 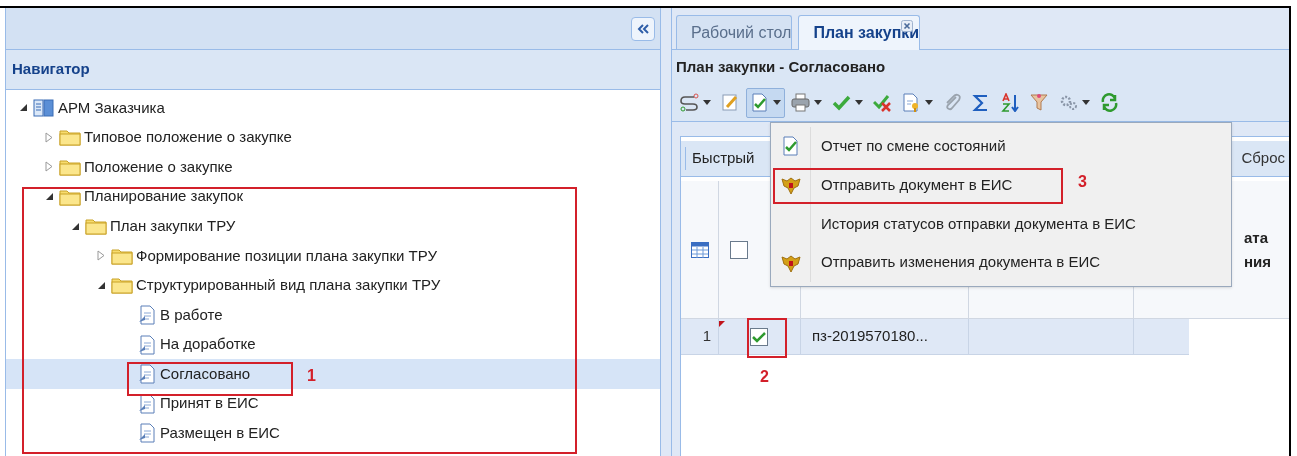 What do you see at coordinates (706, 336) in the screenshot?
I see `row-number: 1` at bounding box center [706, 336].